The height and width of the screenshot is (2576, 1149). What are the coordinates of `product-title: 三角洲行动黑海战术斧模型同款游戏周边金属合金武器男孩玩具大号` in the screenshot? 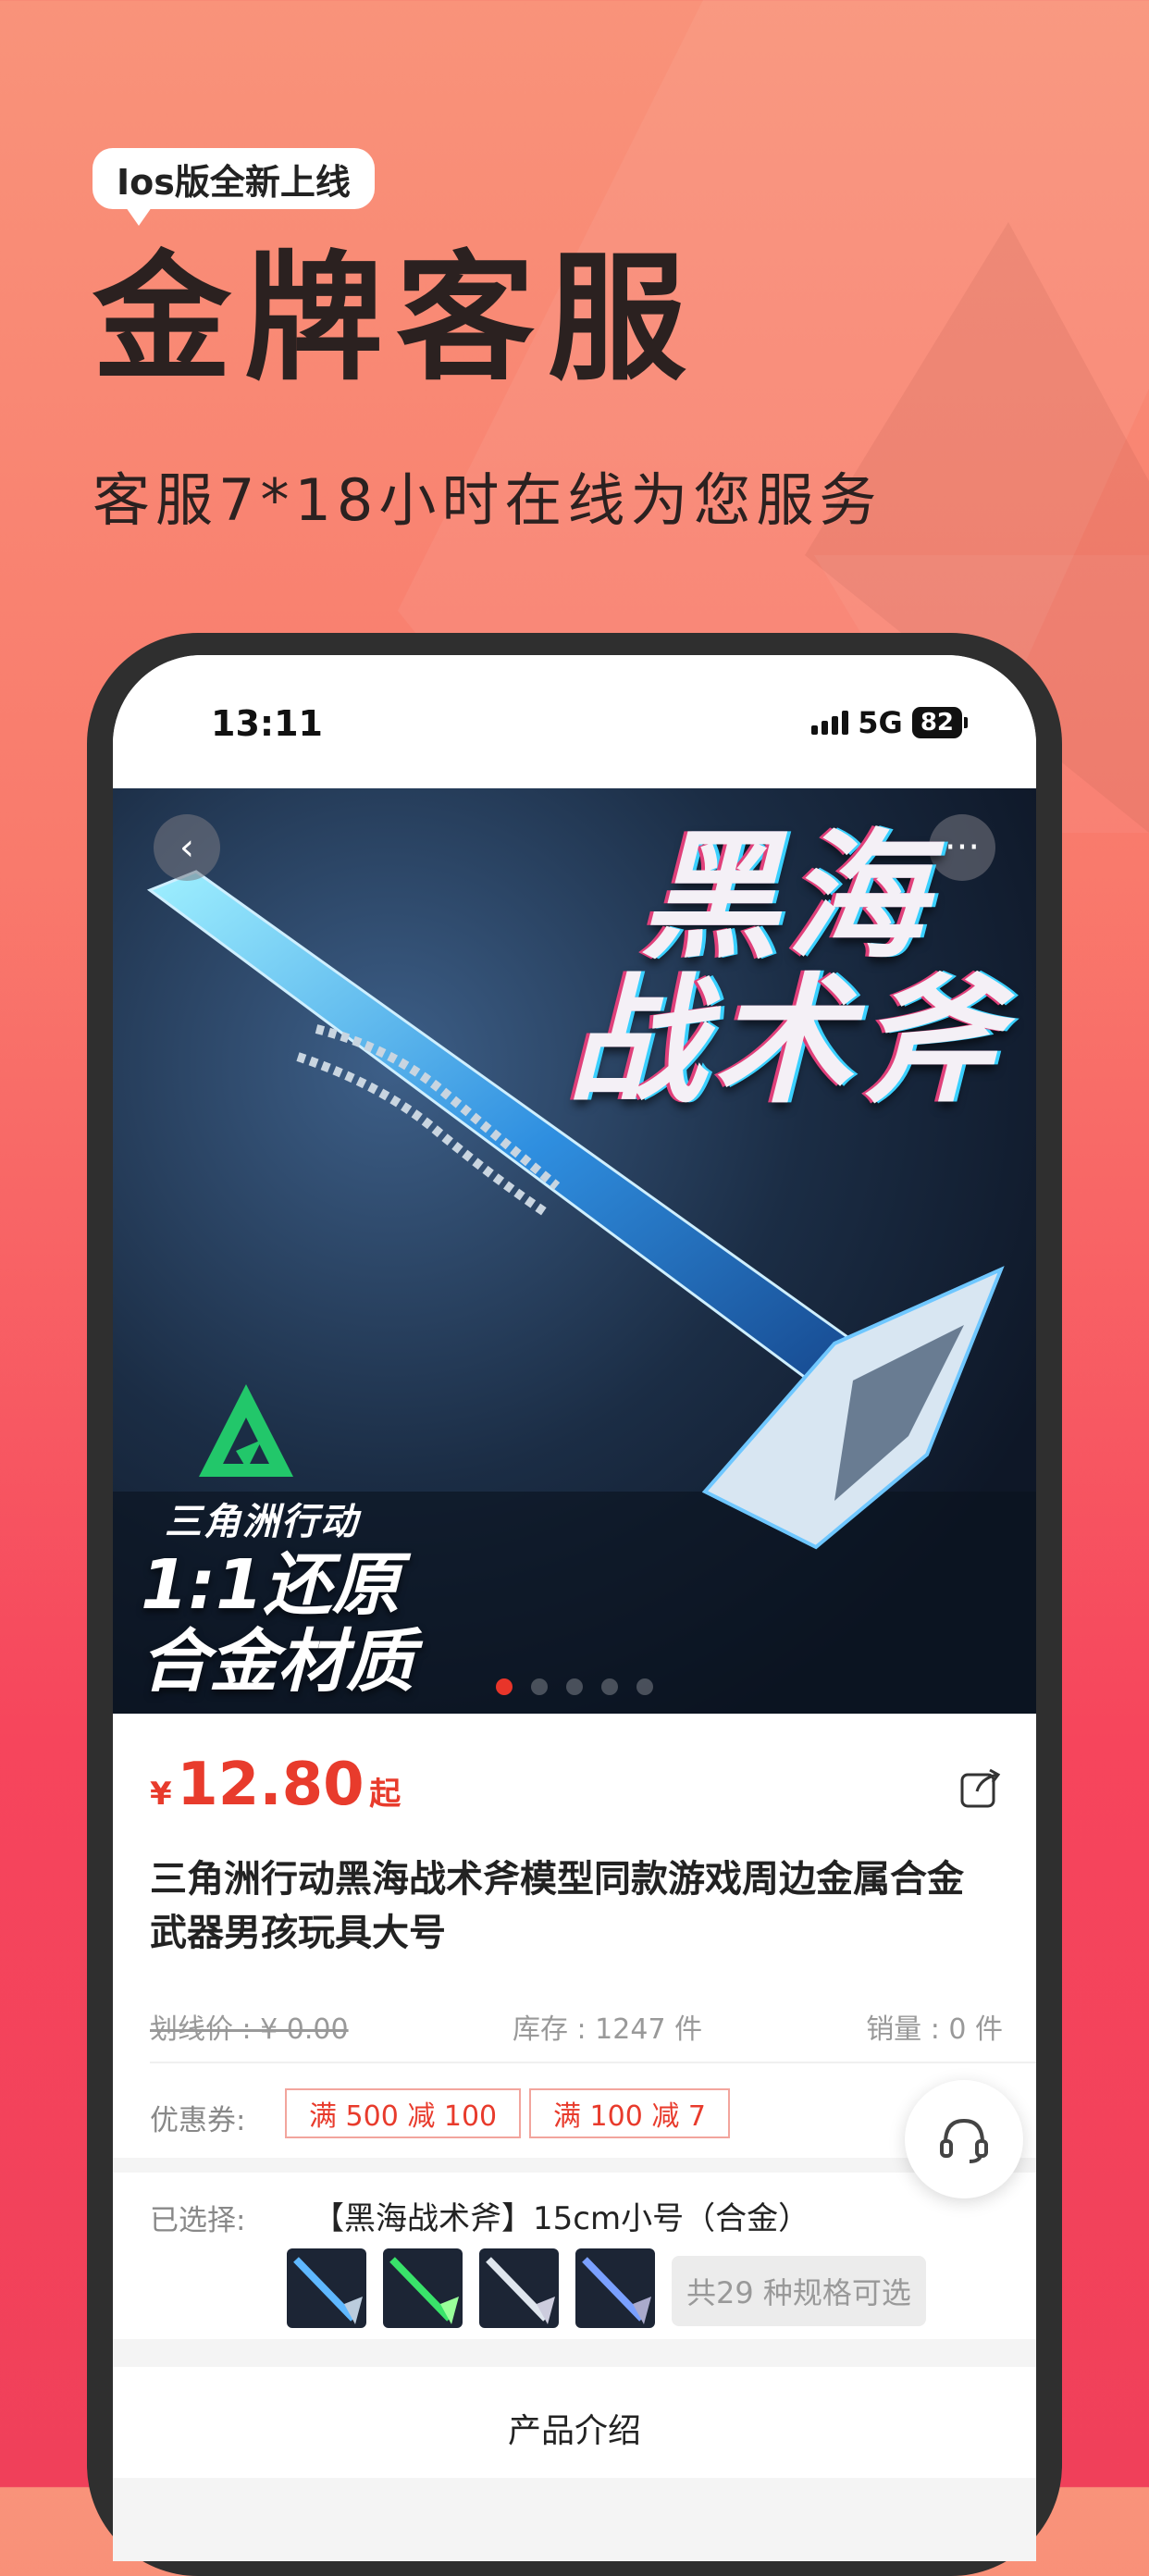 It's located at (557, 1906).